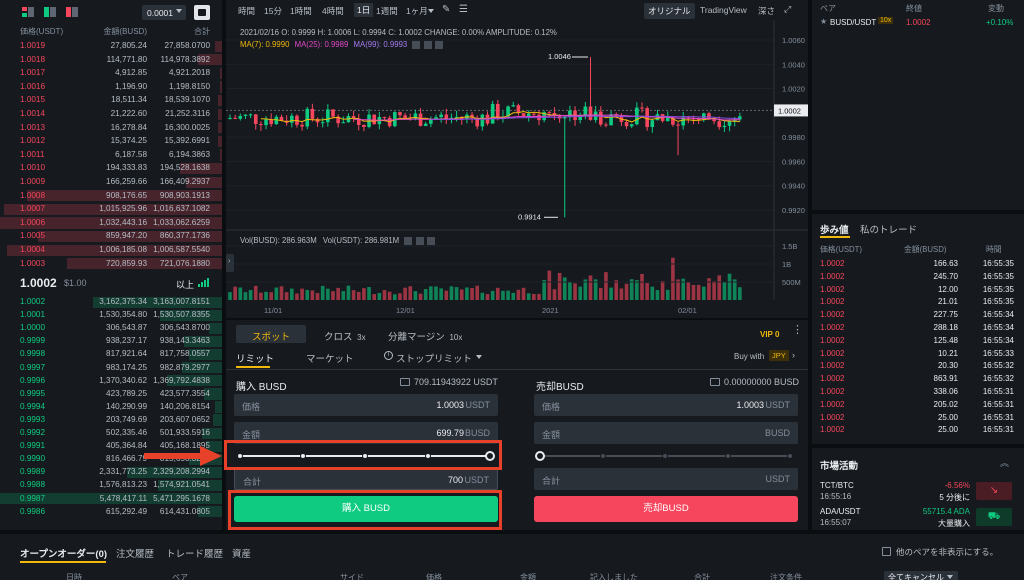 Image resolution: width=1024 pixels, height=580 pixels. What do you see at coordinates (425, 336) in the screenshot?
I see `tab-isolated: 分離マージン 10x` at bounding box center [425, 336].